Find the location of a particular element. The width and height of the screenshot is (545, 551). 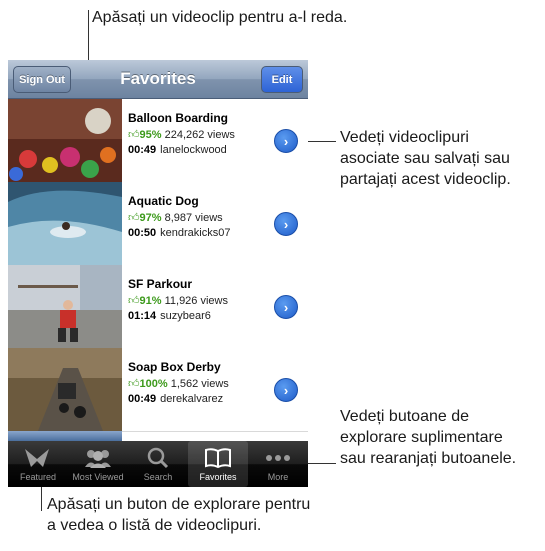

most-viewed-icon is located at coordinates (98, 458).